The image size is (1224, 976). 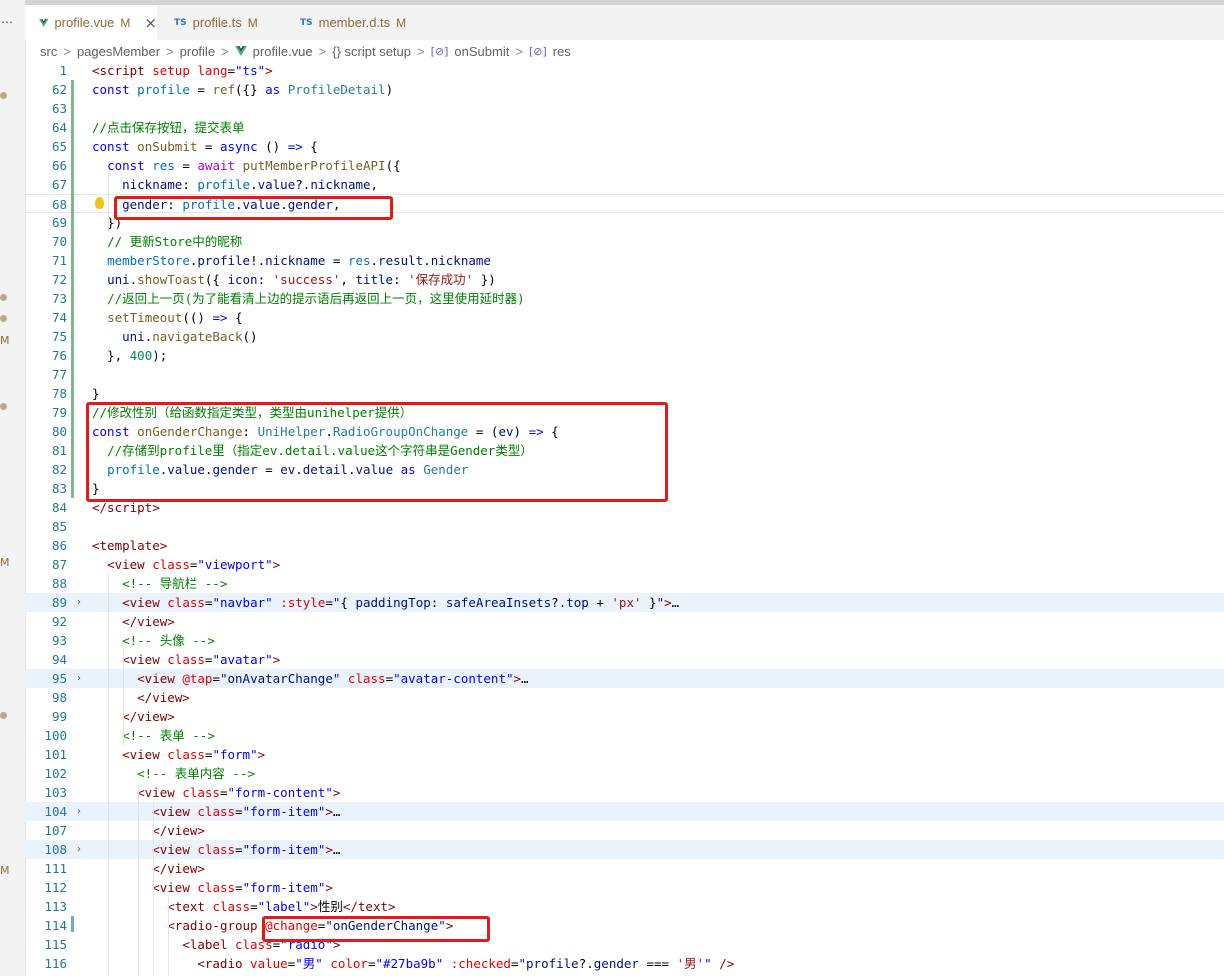 What do you see at coordinates (180, 22) in the screenshot?
I see `ts-icon: TS` at bounding box center [180, 22].